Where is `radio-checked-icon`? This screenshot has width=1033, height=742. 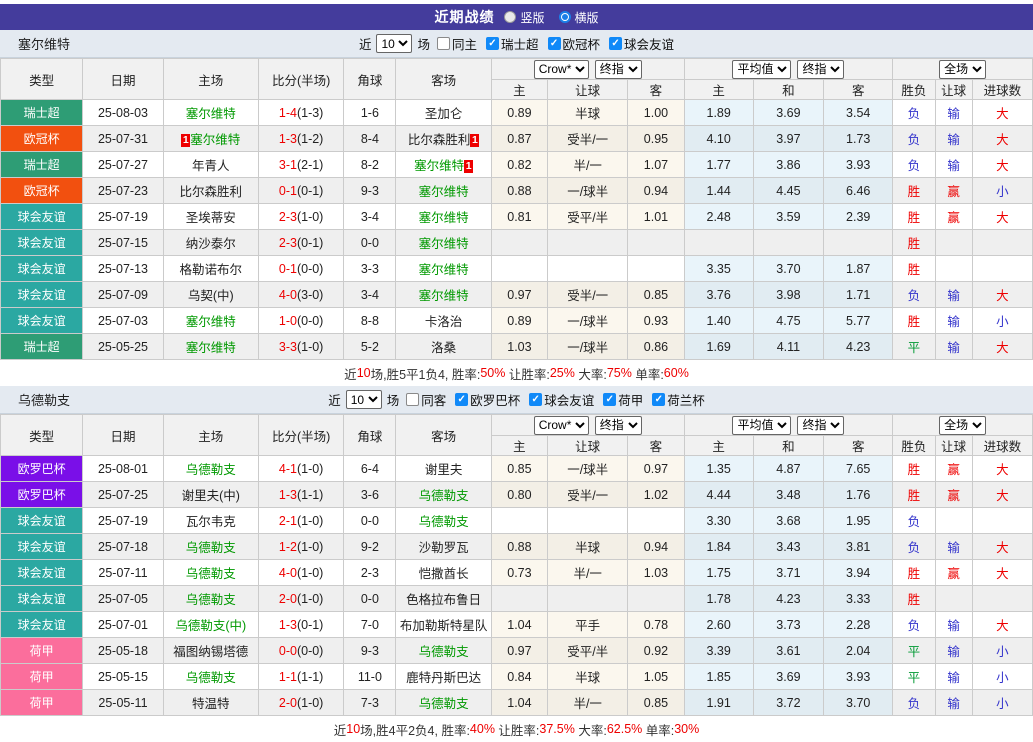
radio-checked-icon is located at coordinates (564, 17).